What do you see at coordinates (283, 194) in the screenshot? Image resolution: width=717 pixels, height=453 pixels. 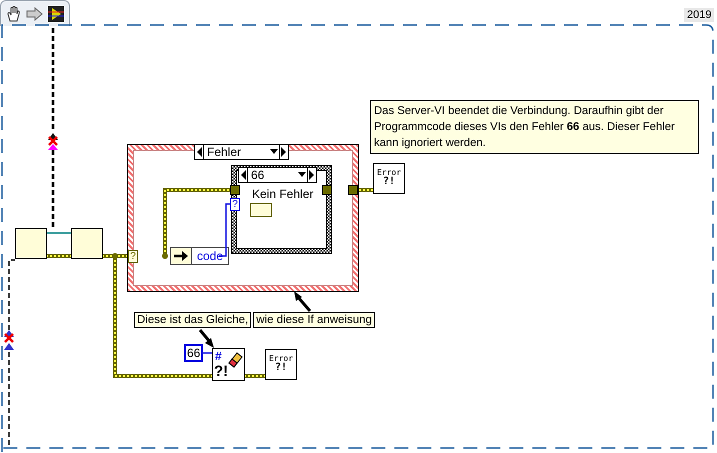 I see `case-label: Kein Fehler` at bounding box center [283, 194].